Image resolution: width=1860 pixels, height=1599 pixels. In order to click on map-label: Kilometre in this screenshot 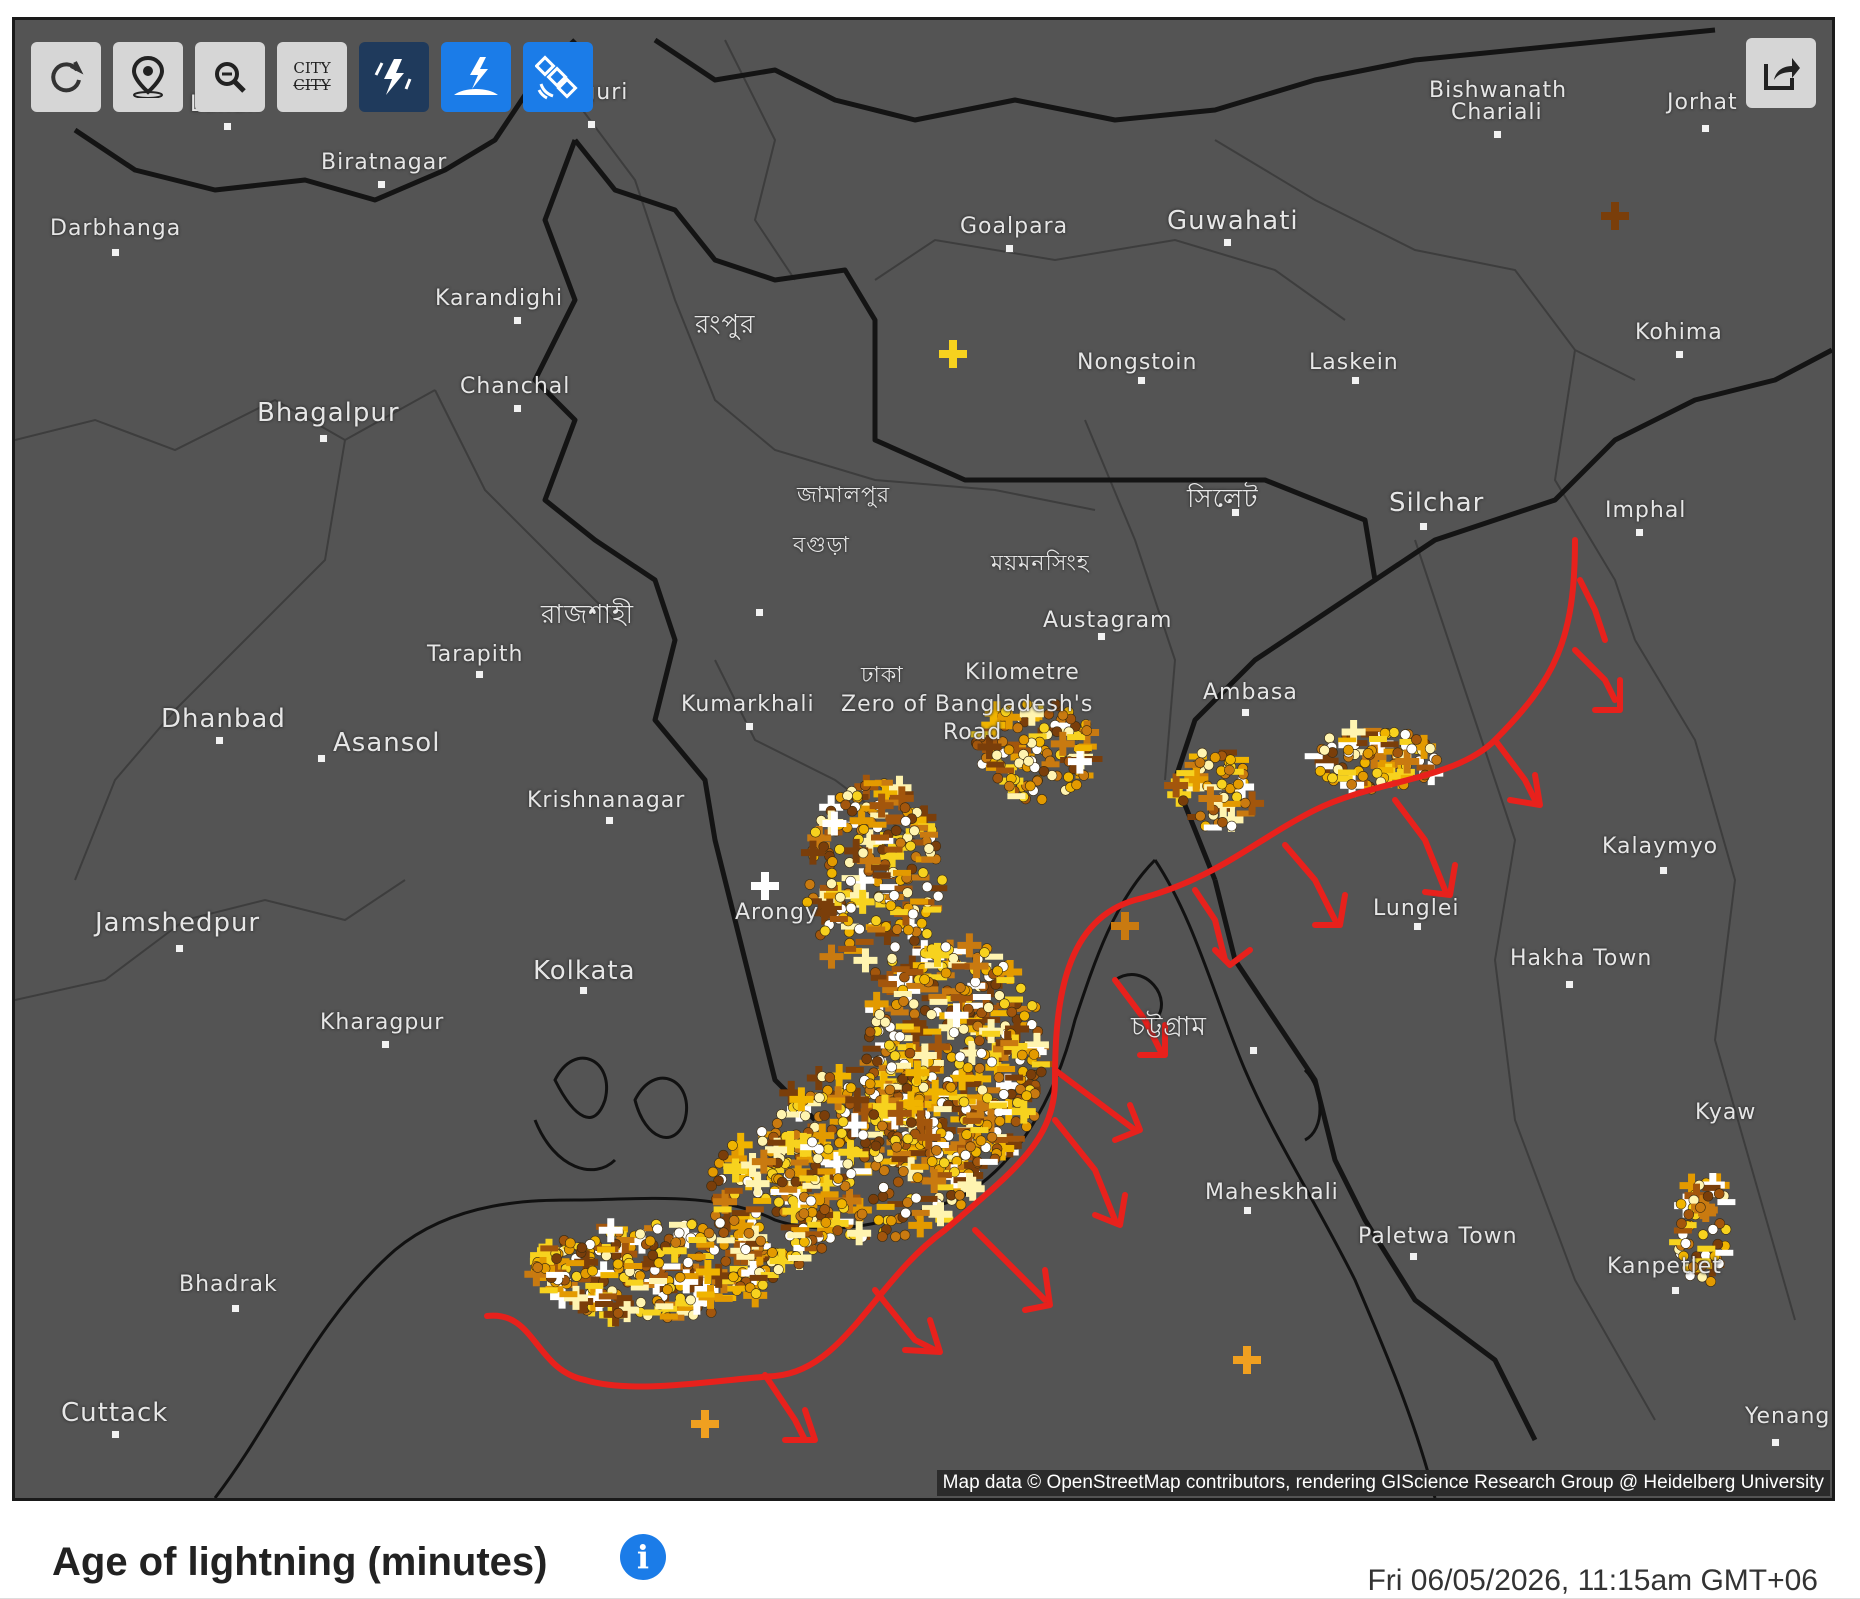, I will do `click(1022, 672)`.